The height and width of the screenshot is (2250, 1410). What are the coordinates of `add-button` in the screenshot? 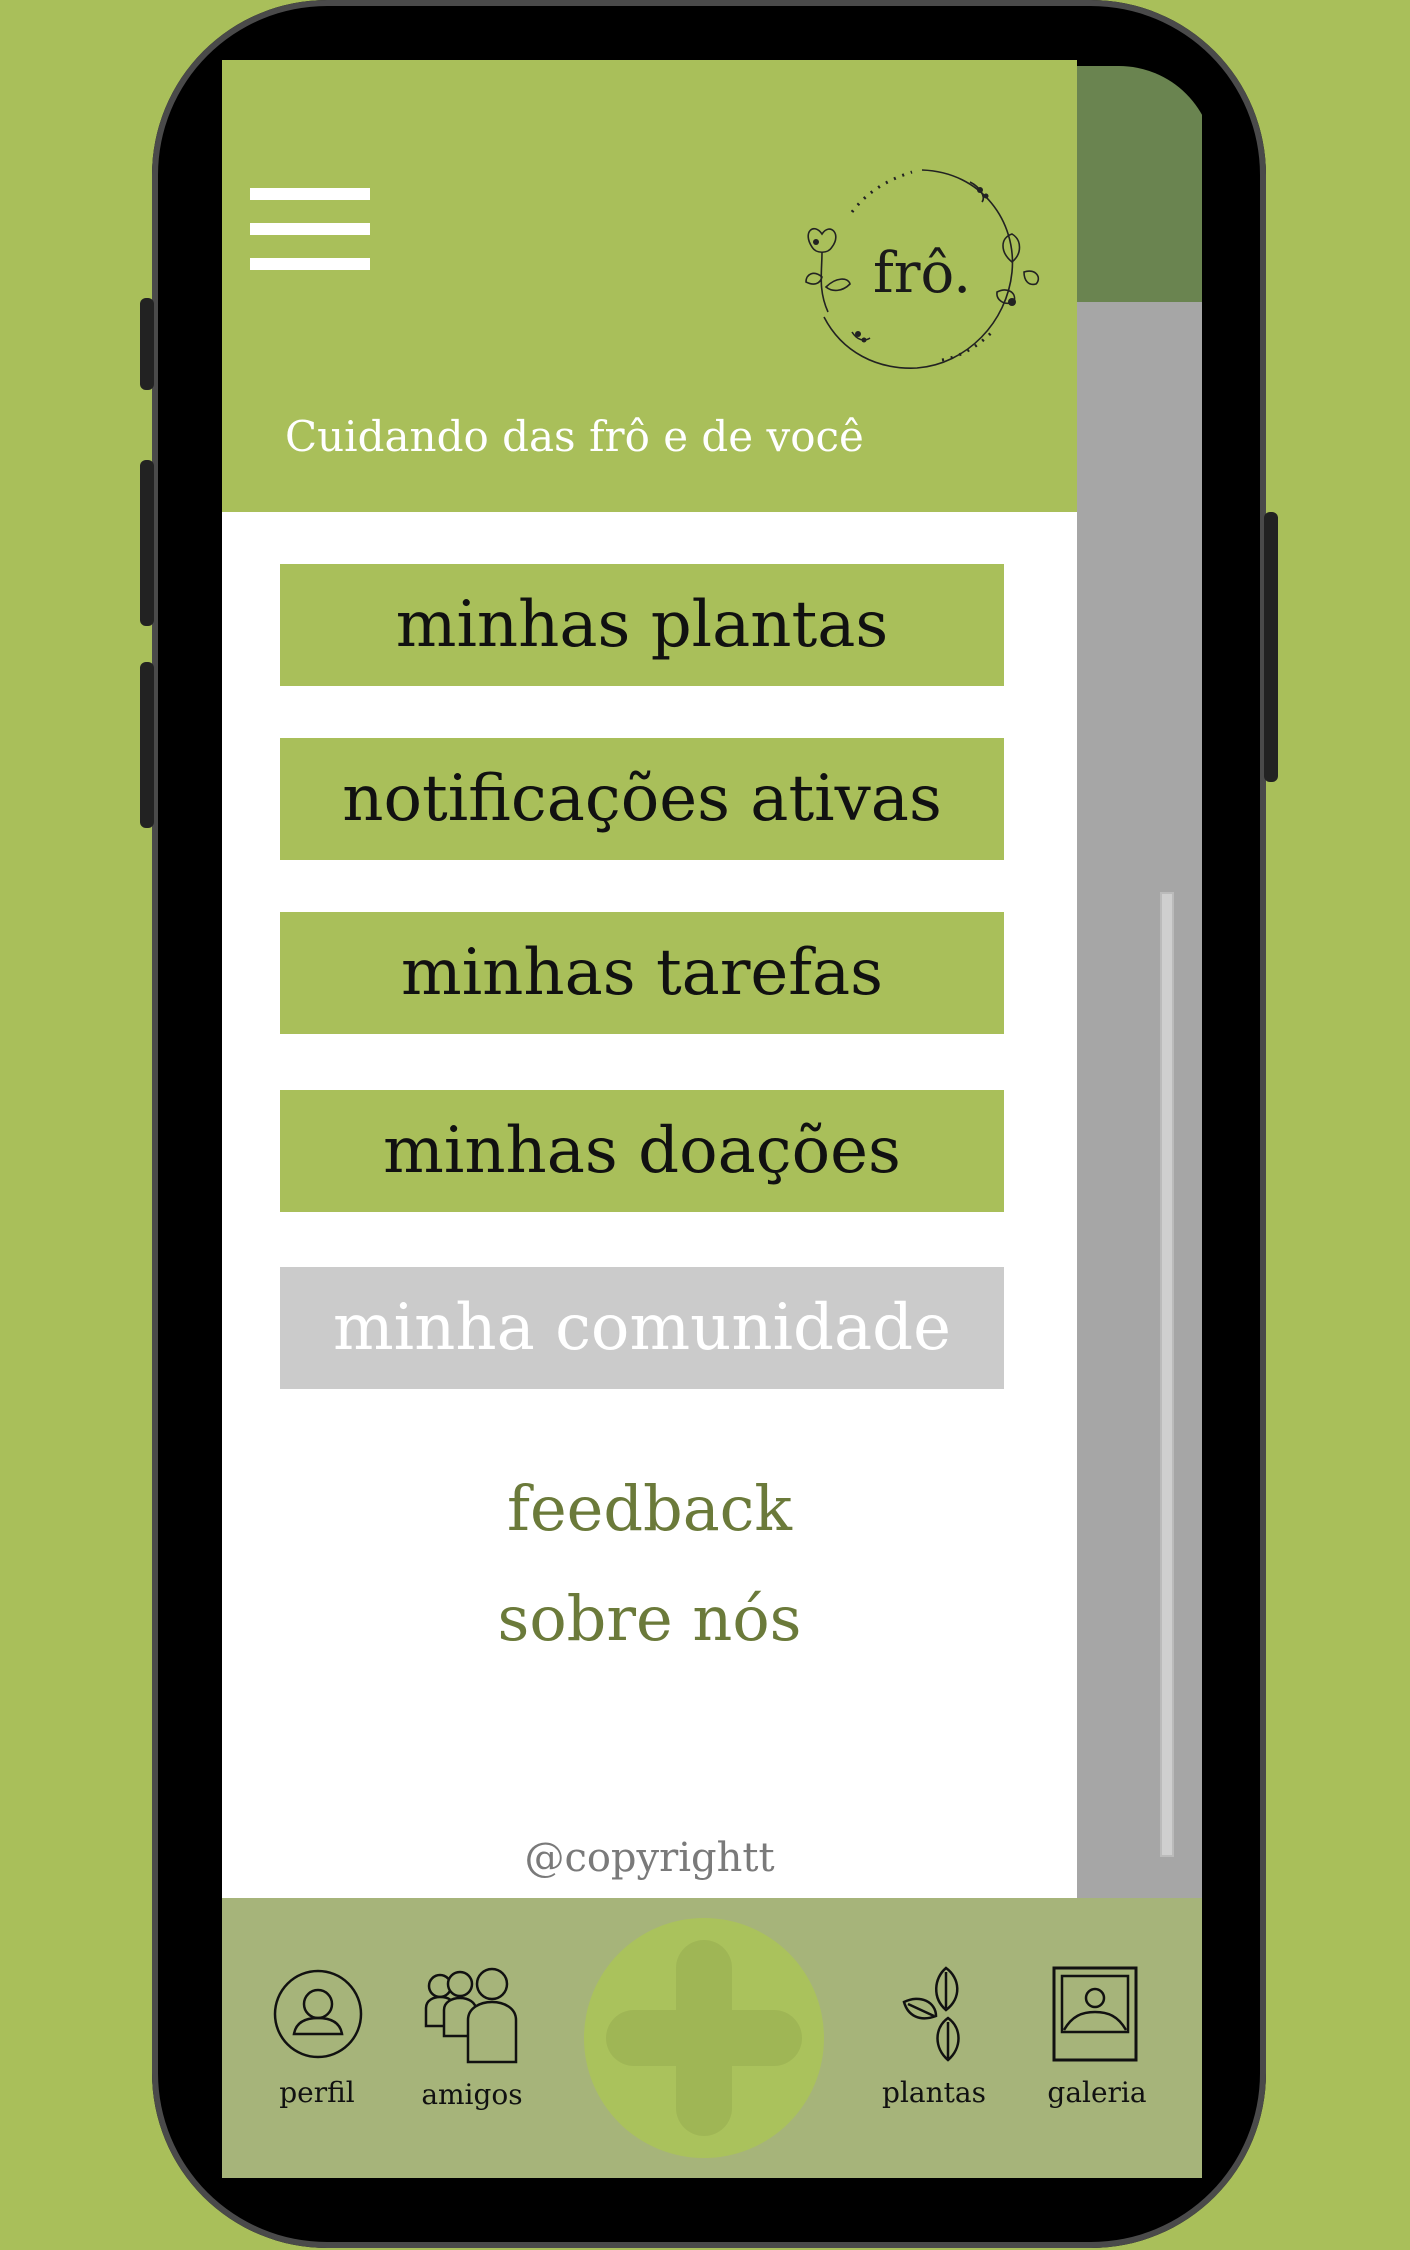 It's located at (704, 2038).